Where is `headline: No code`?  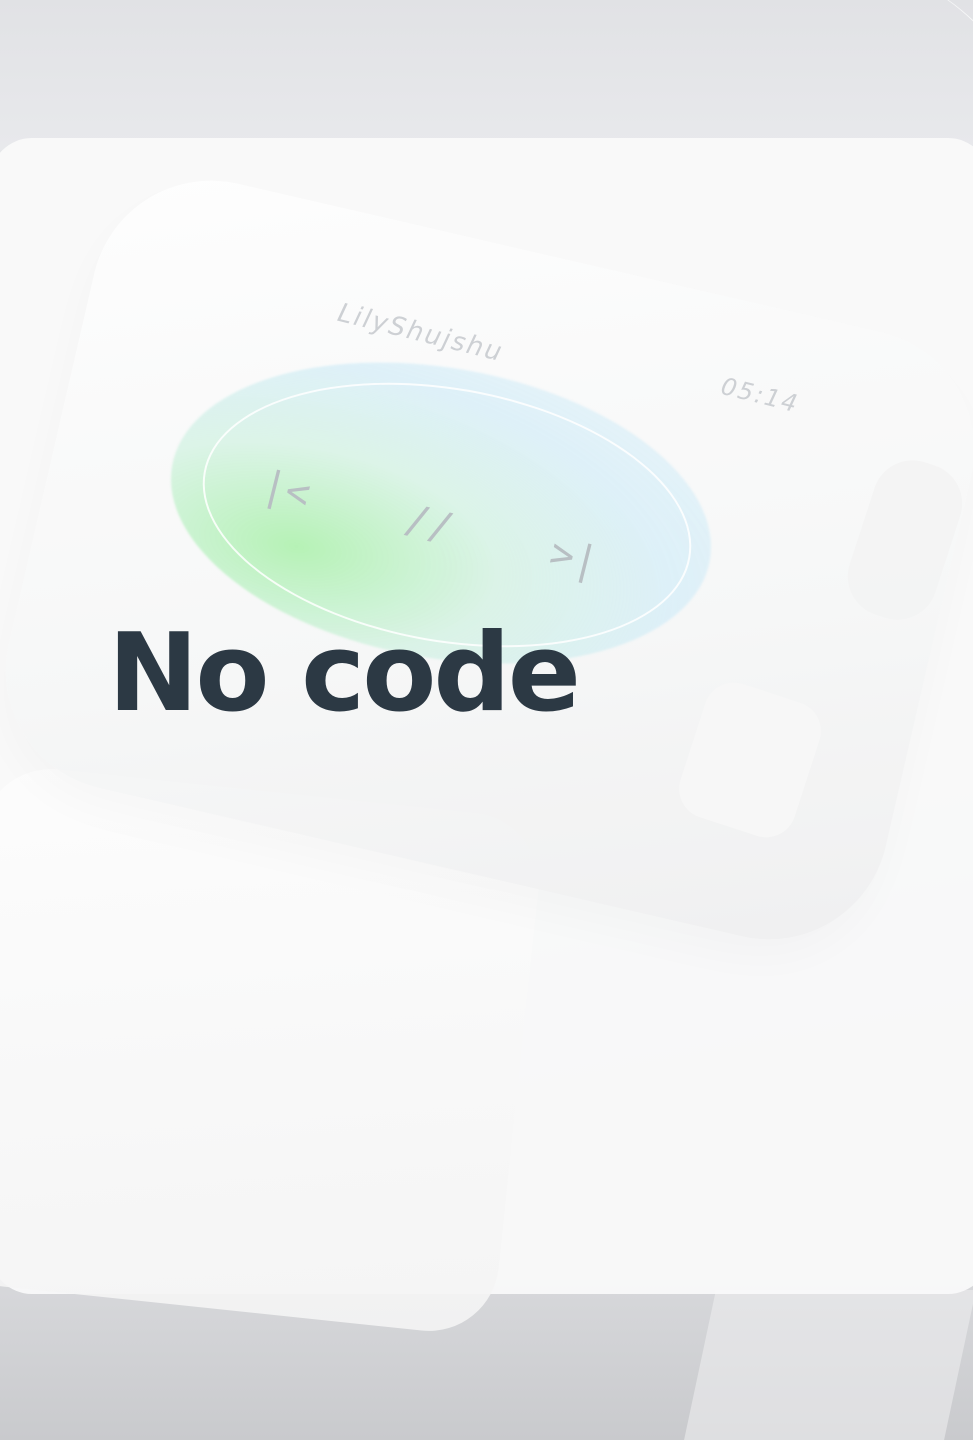 headline: No code is located at coordinates (344, 673).